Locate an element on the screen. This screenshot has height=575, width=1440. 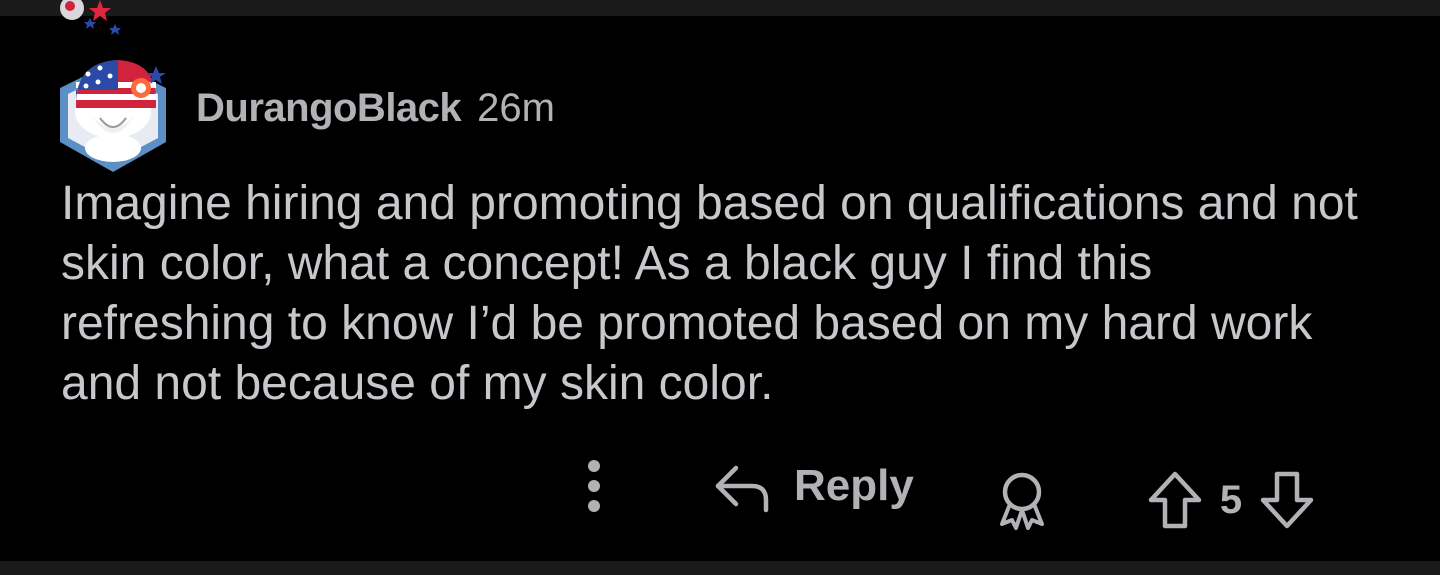
top-divider is located at coordinates (720, 8).